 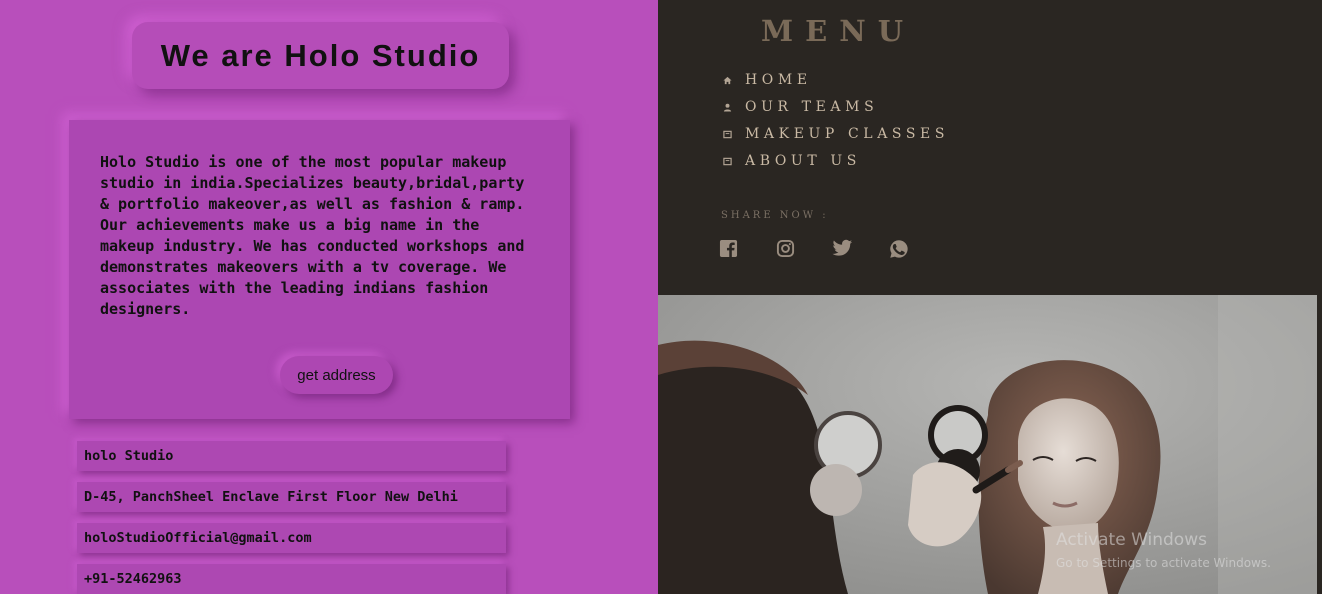 I want to click on nav-item-home: HOME, so click(x=767, y=80).